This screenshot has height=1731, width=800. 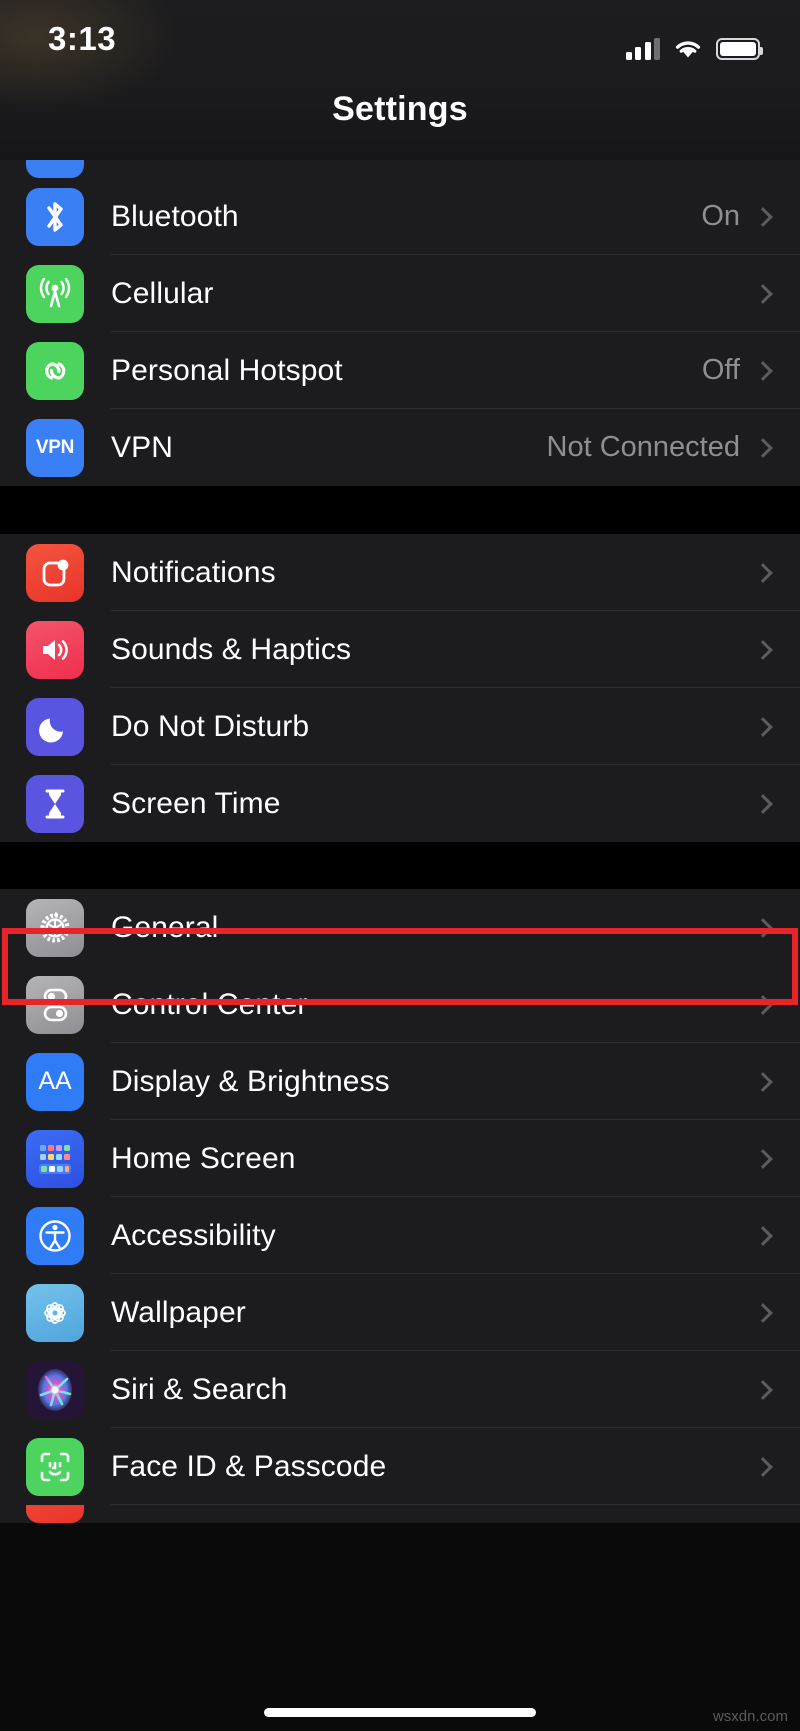 I want to click on settings-row-vpn: VPN VPN Not Connected, so click(x=400, y=447).